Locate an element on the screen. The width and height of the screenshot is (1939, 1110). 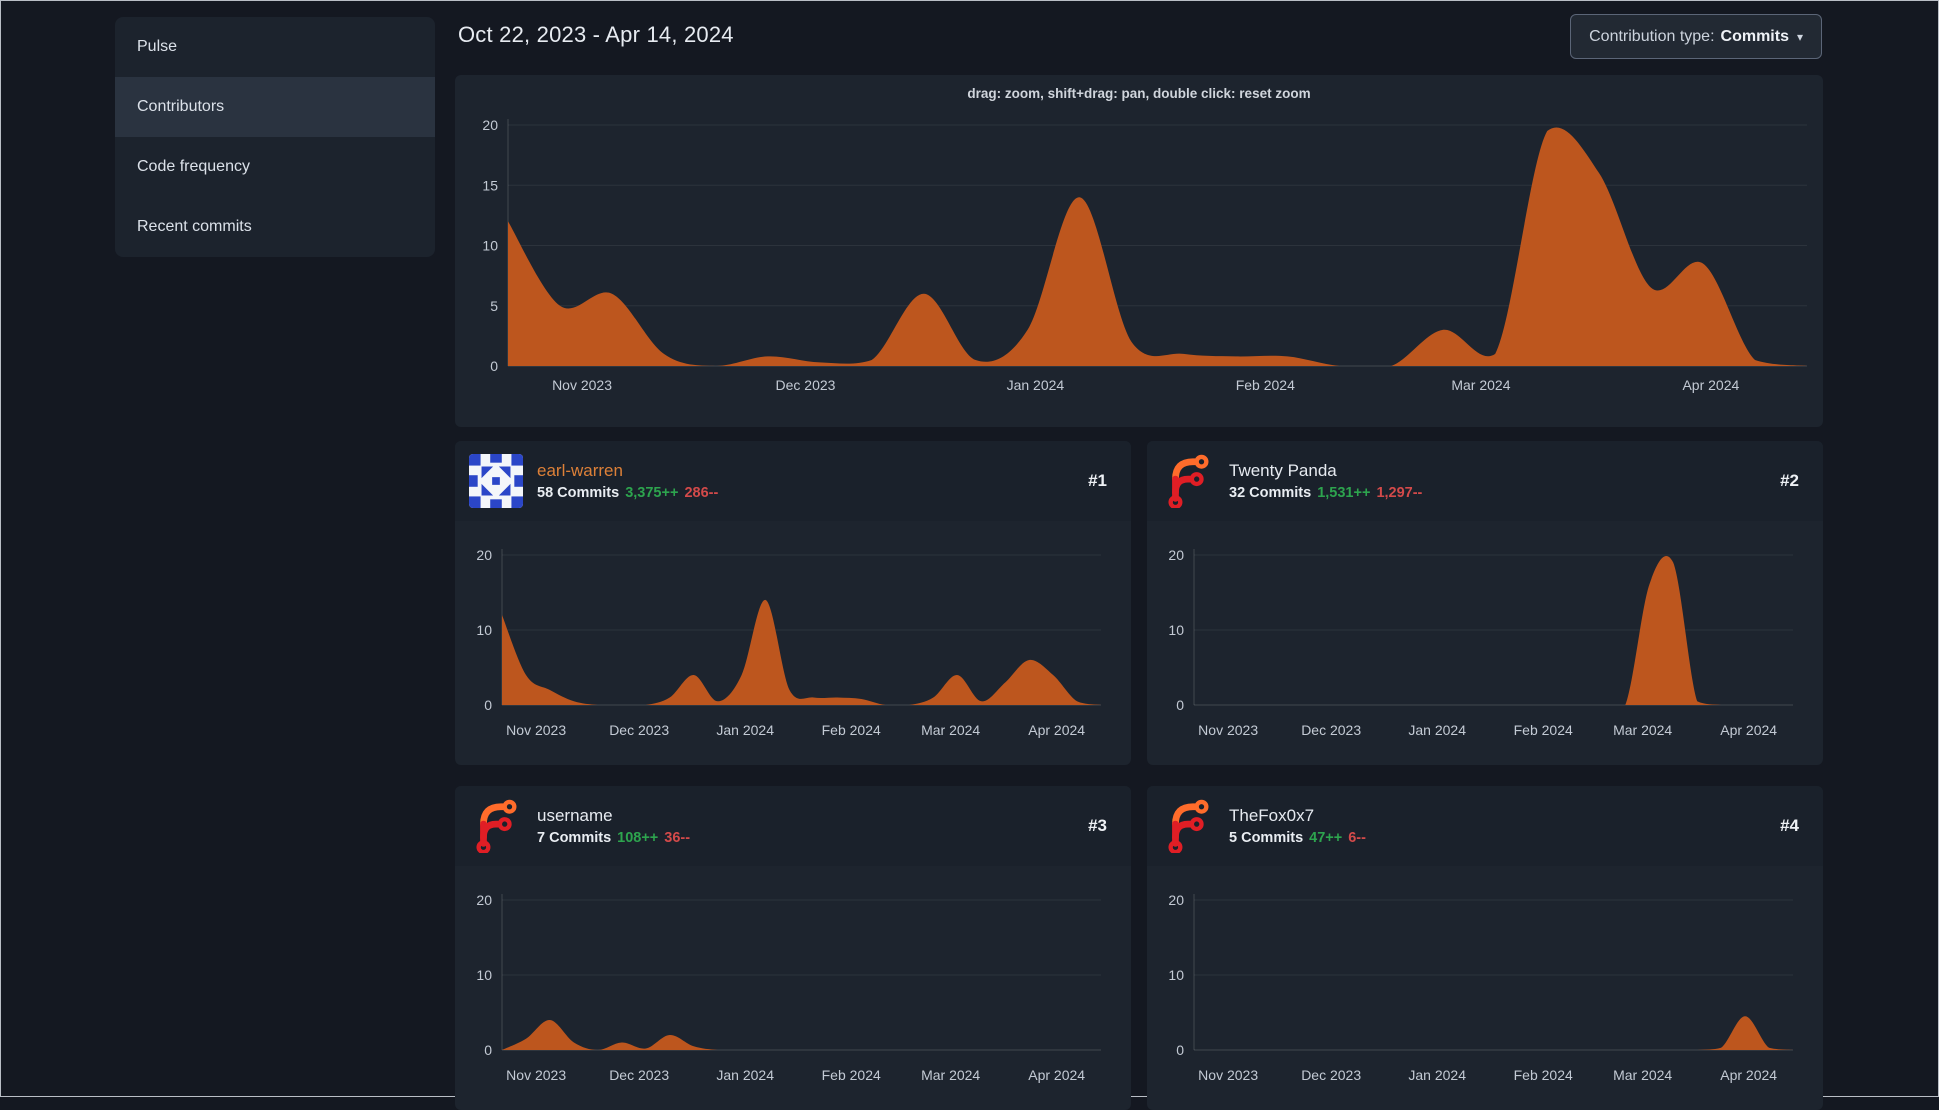
commit-count: 32 Commits is located at coordinates (1270, 493).